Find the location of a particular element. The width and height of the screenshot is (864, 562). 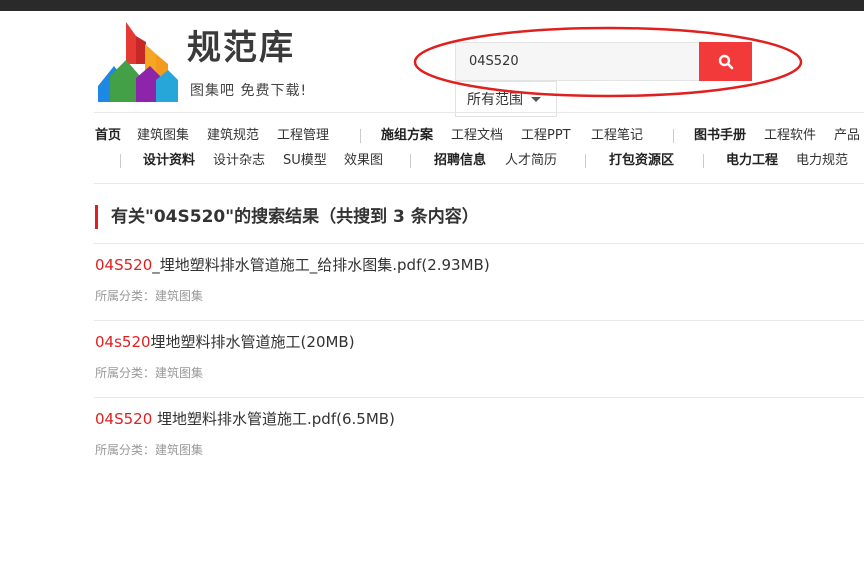

nav-engineering-docs: 工程文档 is located at coordinates (477, 136).